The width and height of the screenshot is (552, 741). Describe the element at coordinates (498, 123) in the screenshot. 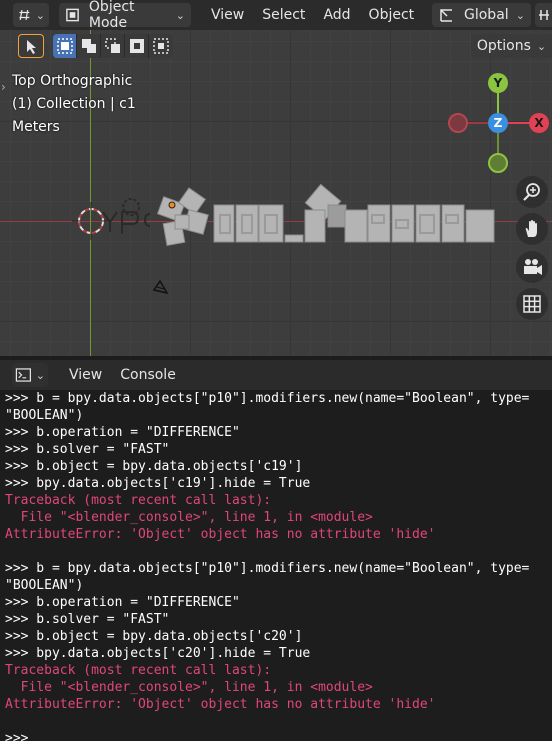

I see `gizmo-z-axis: Z` at that location.